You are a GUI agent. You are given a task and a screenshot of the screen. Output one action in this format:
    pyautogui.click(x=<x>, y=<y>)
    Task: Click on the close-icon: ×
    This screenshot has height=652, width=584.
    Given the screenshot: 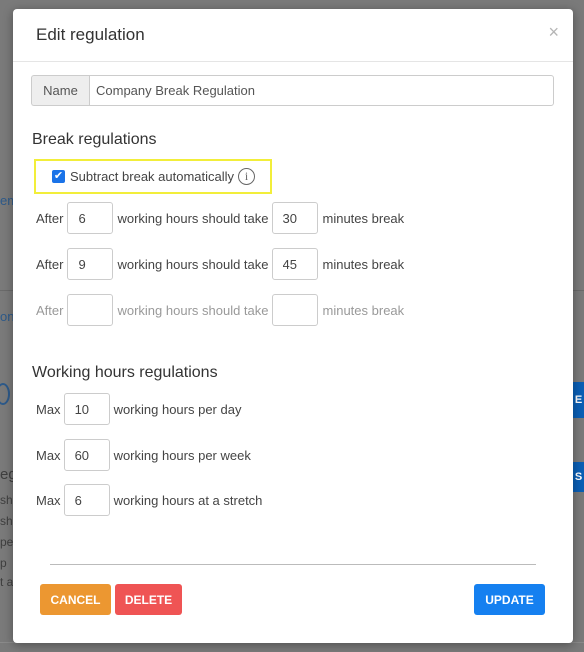 What is the action you would take?
    pyautogui.click(x=553, y=32)
    